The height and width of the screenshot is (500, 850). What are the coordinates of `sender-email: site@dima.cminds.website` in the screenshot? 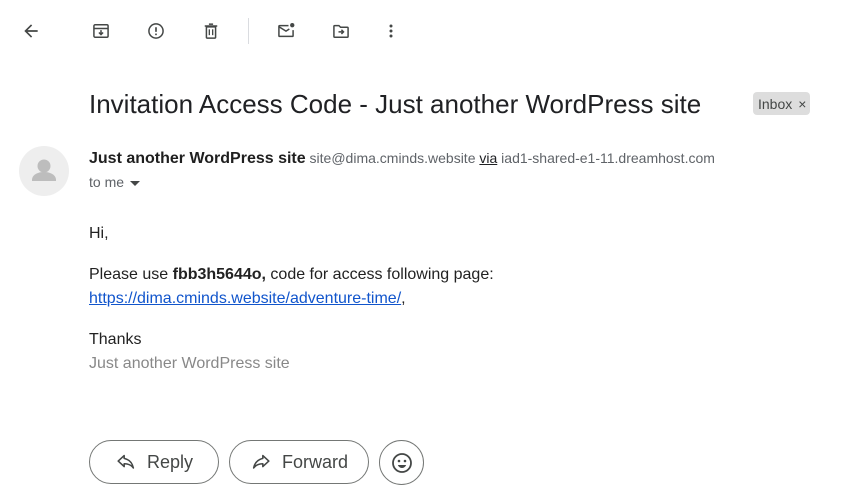 It's located at (392, 158).